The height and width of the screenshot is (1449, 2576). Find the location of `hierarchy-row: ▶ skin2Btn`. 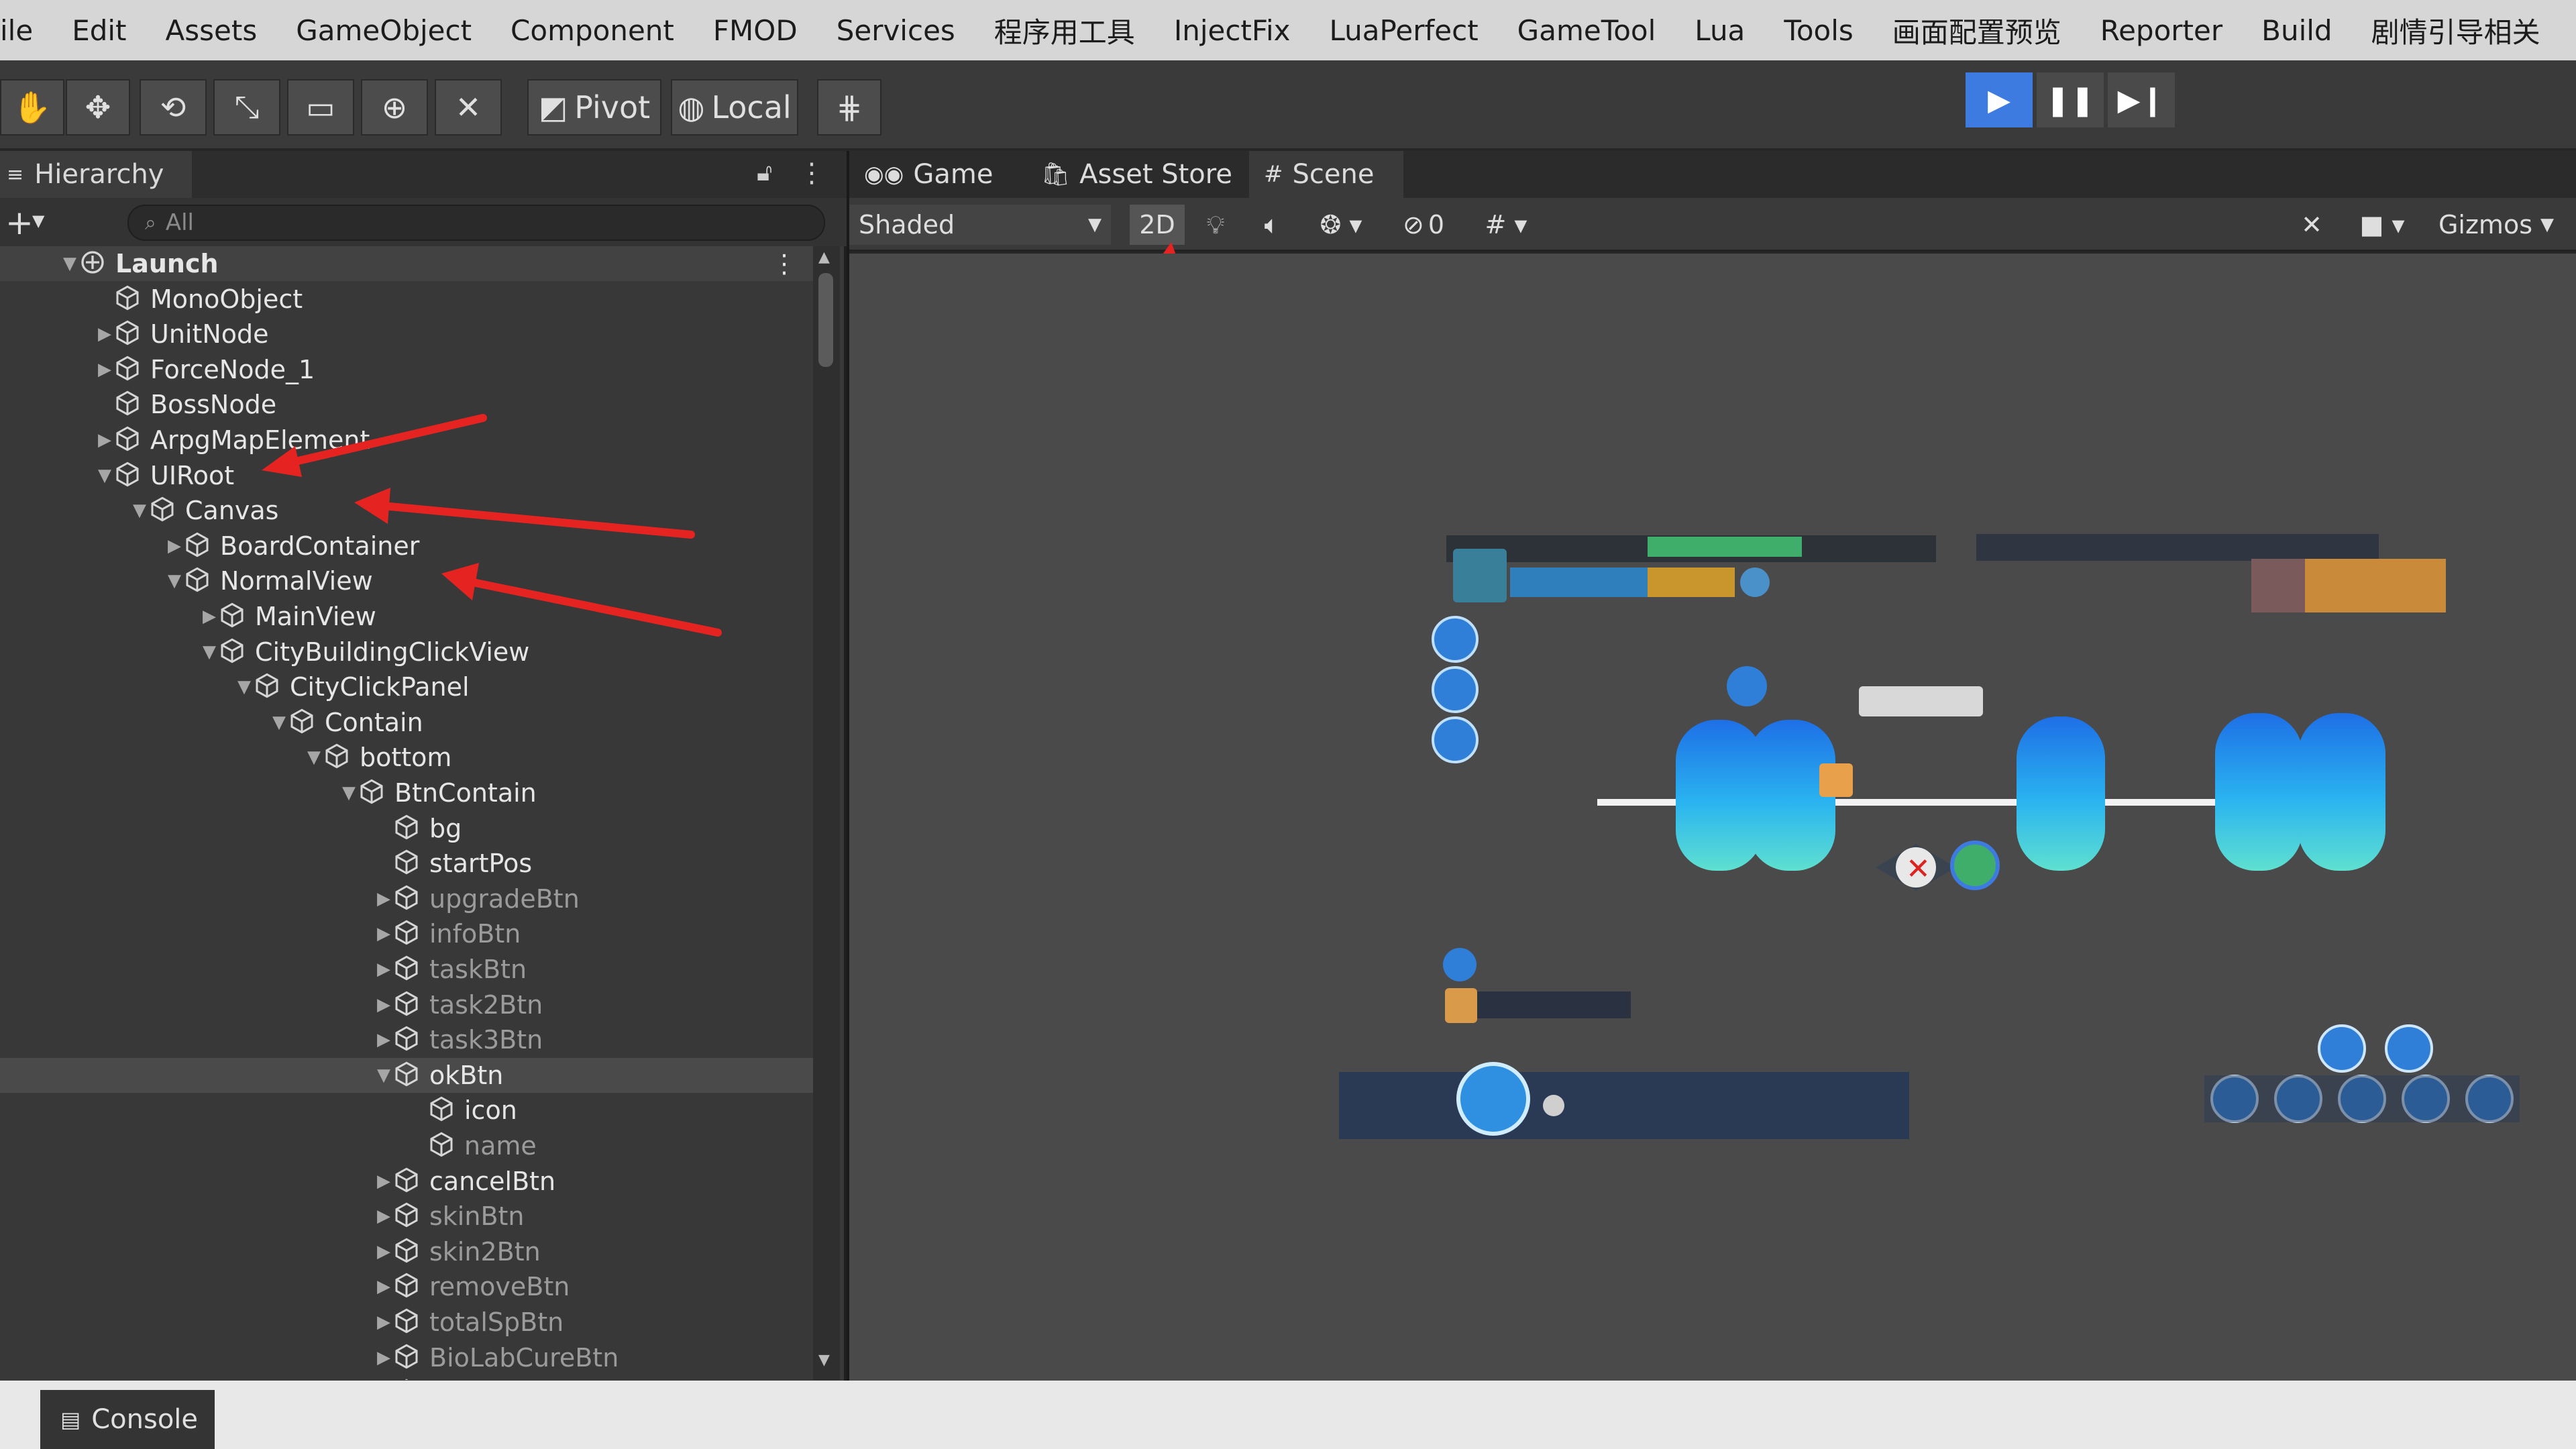

hierarchy-row: ▶ skin2Btn is located at coordinates (409, 1251).